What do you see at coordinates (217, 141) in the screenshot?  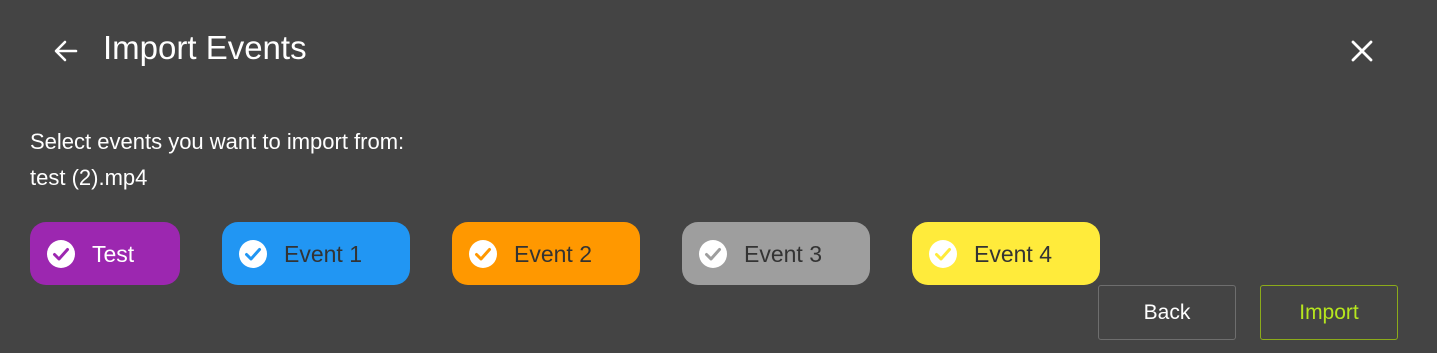 I see `import-prompt: Select events you want to import from:` at bounding box center [217, 141].